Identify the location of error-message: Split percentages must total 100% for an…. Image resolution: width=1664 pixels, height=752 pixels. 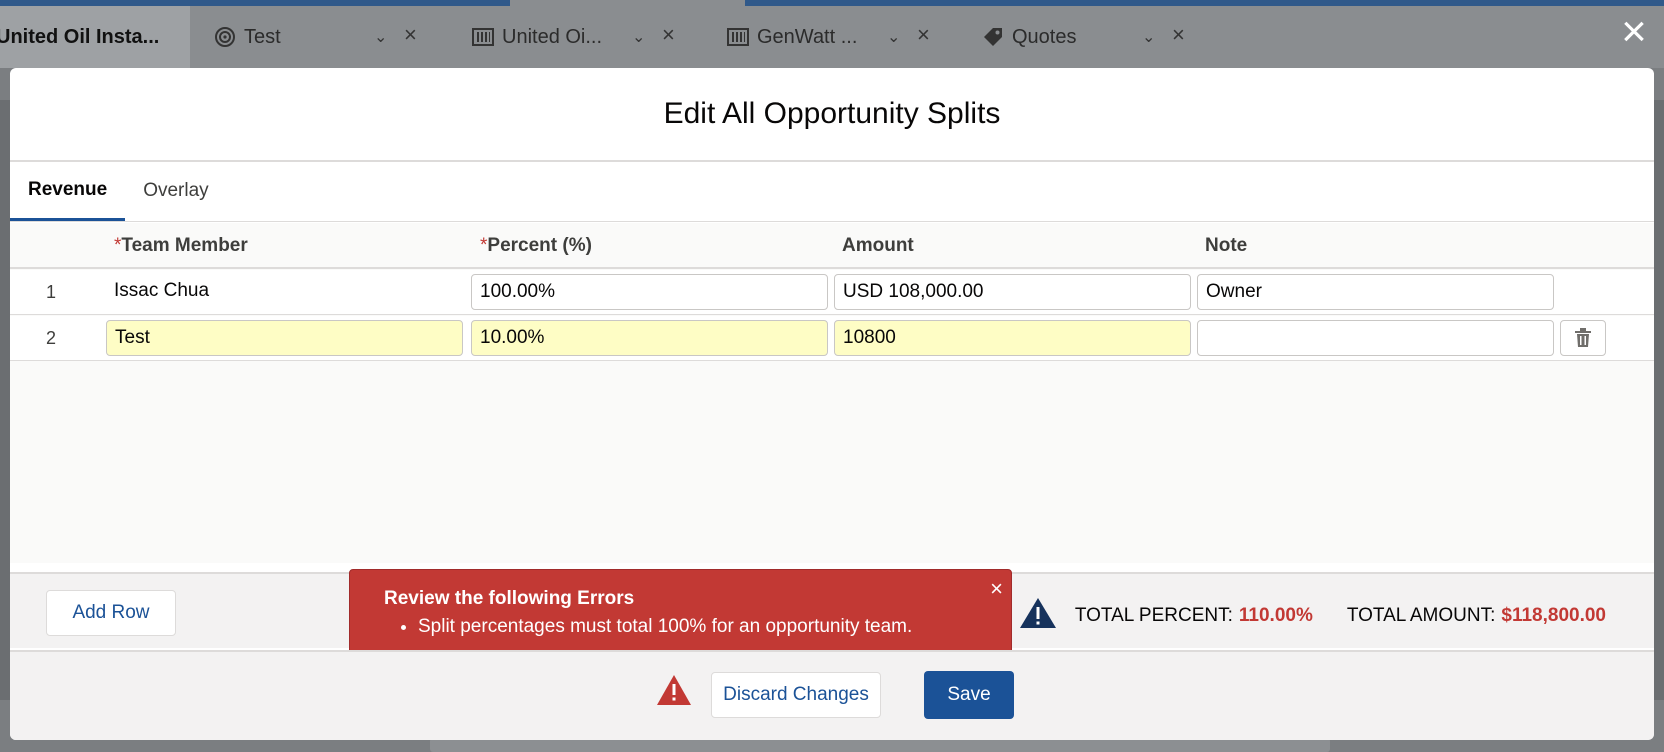
(697, 627).